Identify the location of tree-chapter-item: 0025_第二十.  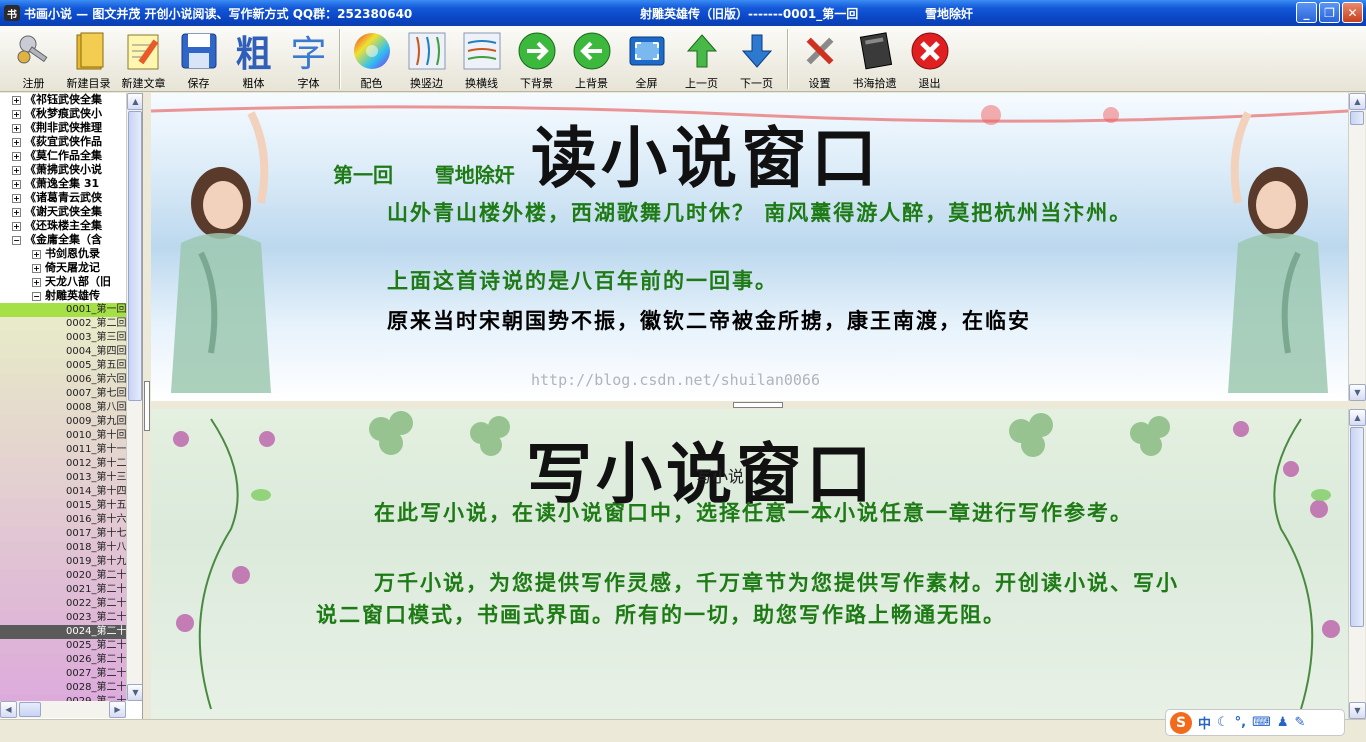
(63, 646).